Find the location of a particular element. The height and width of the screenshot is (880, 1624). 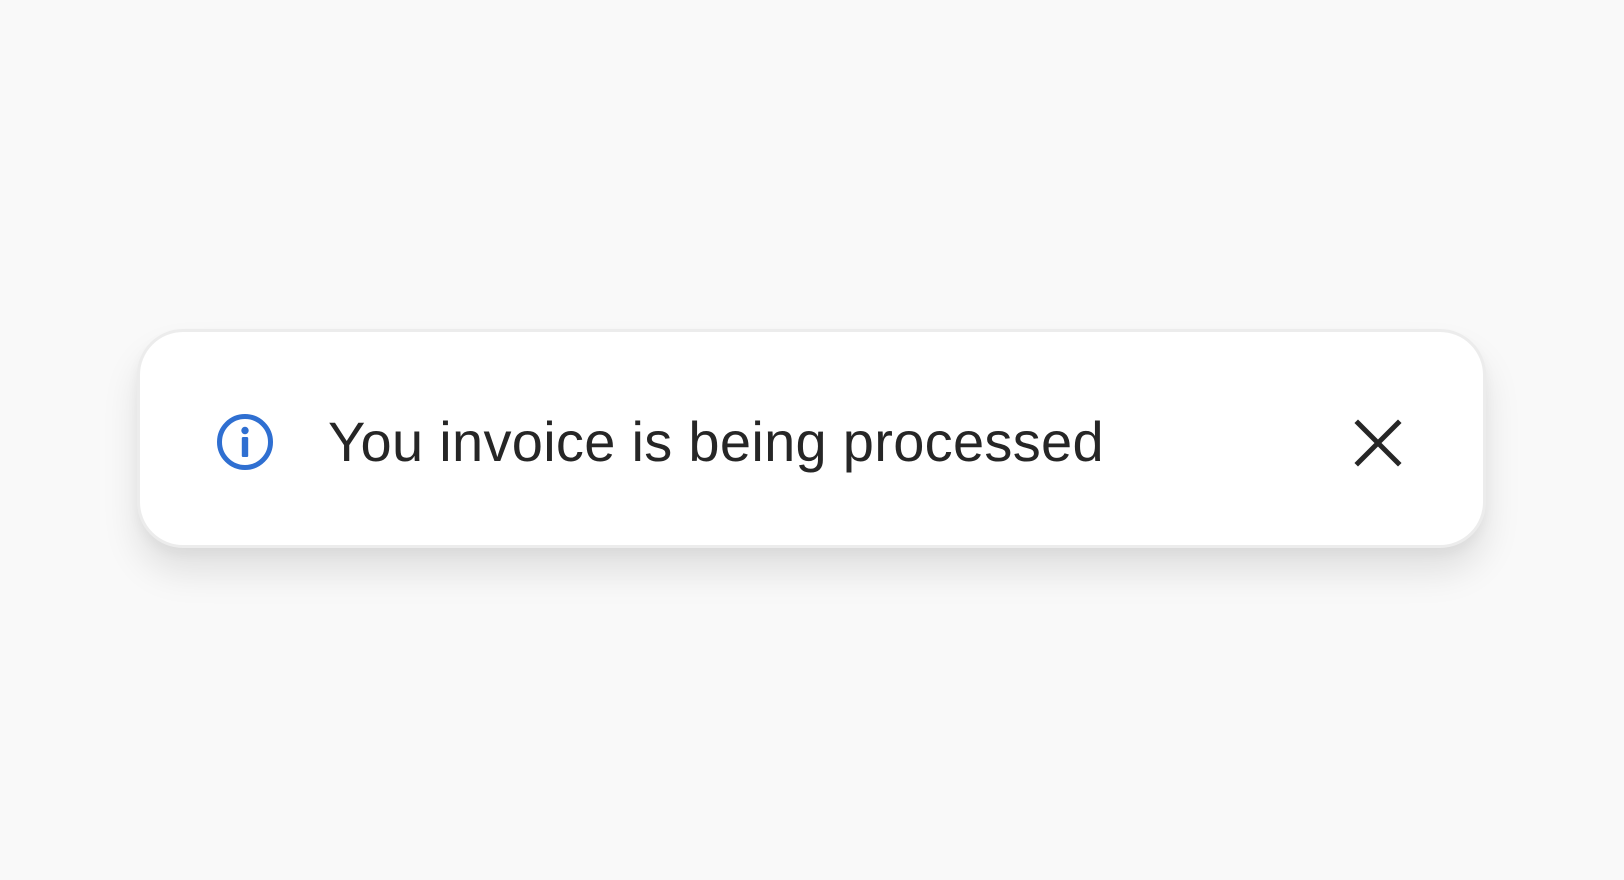

close-button is located at coordinates (1378, 443).